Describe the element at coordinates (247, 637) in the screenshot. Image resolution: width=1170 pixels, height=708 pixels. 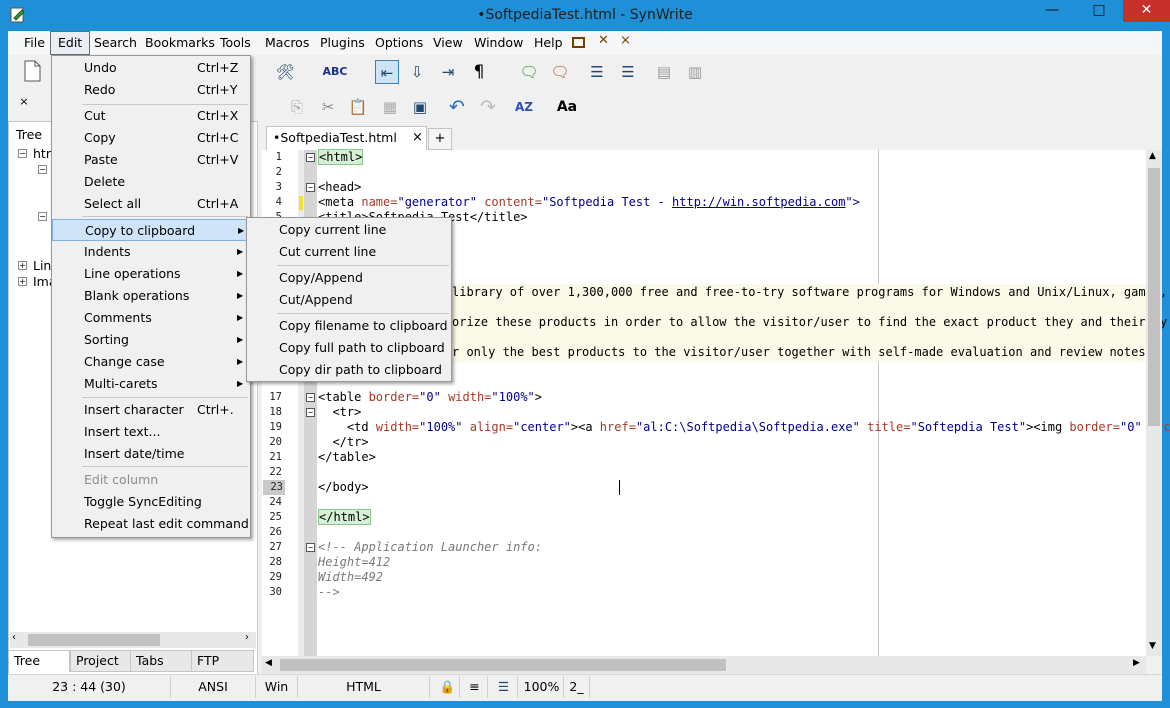
I see `scroll-right-icon: ›` at that location.